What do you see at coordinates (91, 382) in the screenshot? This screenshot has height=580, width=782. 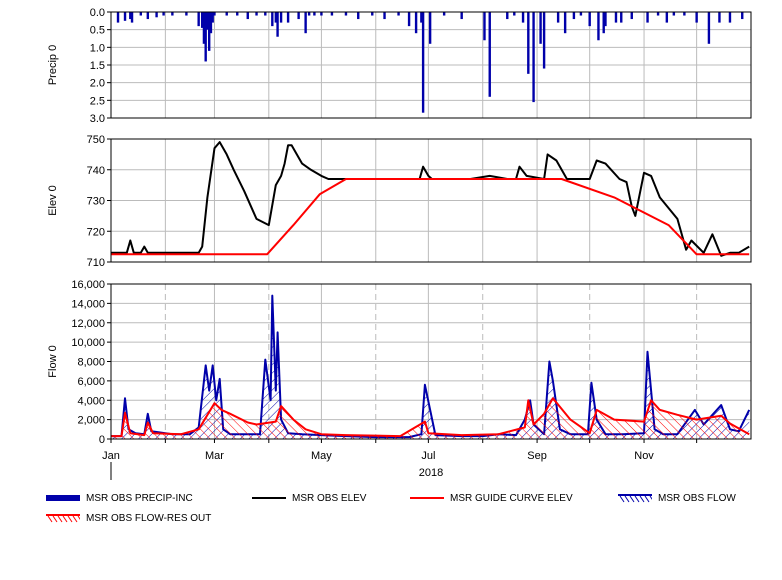 I see `y-tick-label: 6,000` at bounding box center [91, 382].